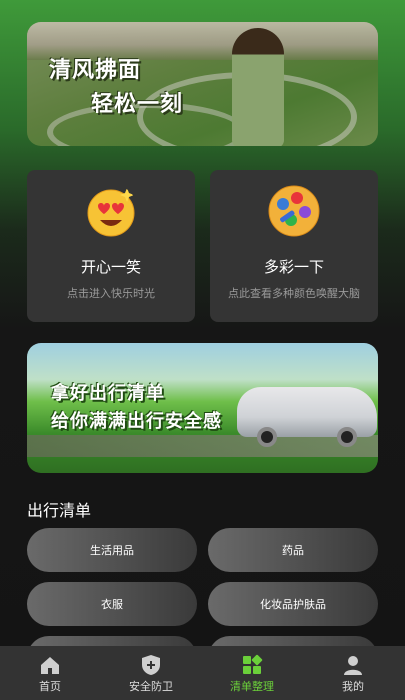 The height and width of the screenshot is (700, 405). What do you see at coordinates (202, 673) in the screenshot?
I see `bottom-tab-bar: 首页 安全防卫 清单整理 我的` at bounding box center [202, 673].